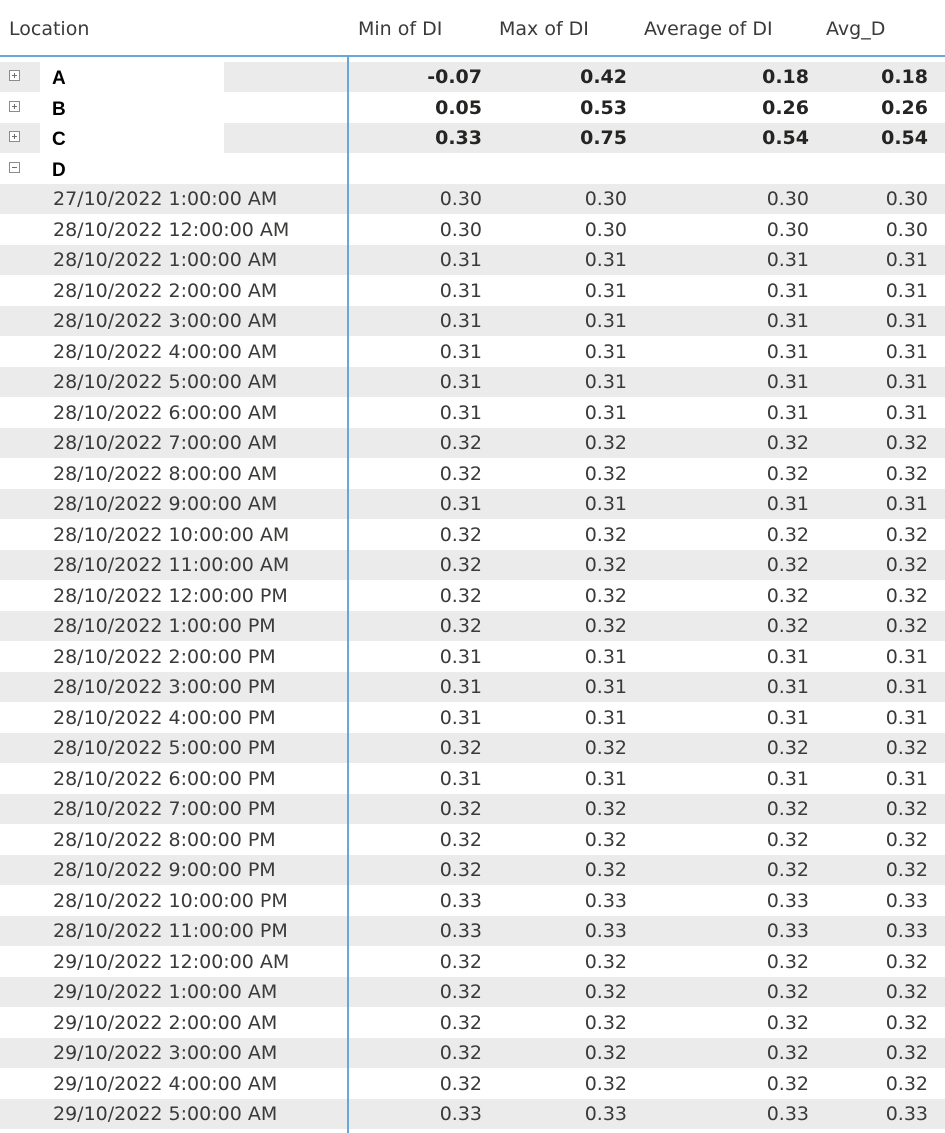  Describe the element at coordinates (164, 870) in the screenshot. I see `row-datetime: 28/10/2022 9:00:00 PM` at that location.